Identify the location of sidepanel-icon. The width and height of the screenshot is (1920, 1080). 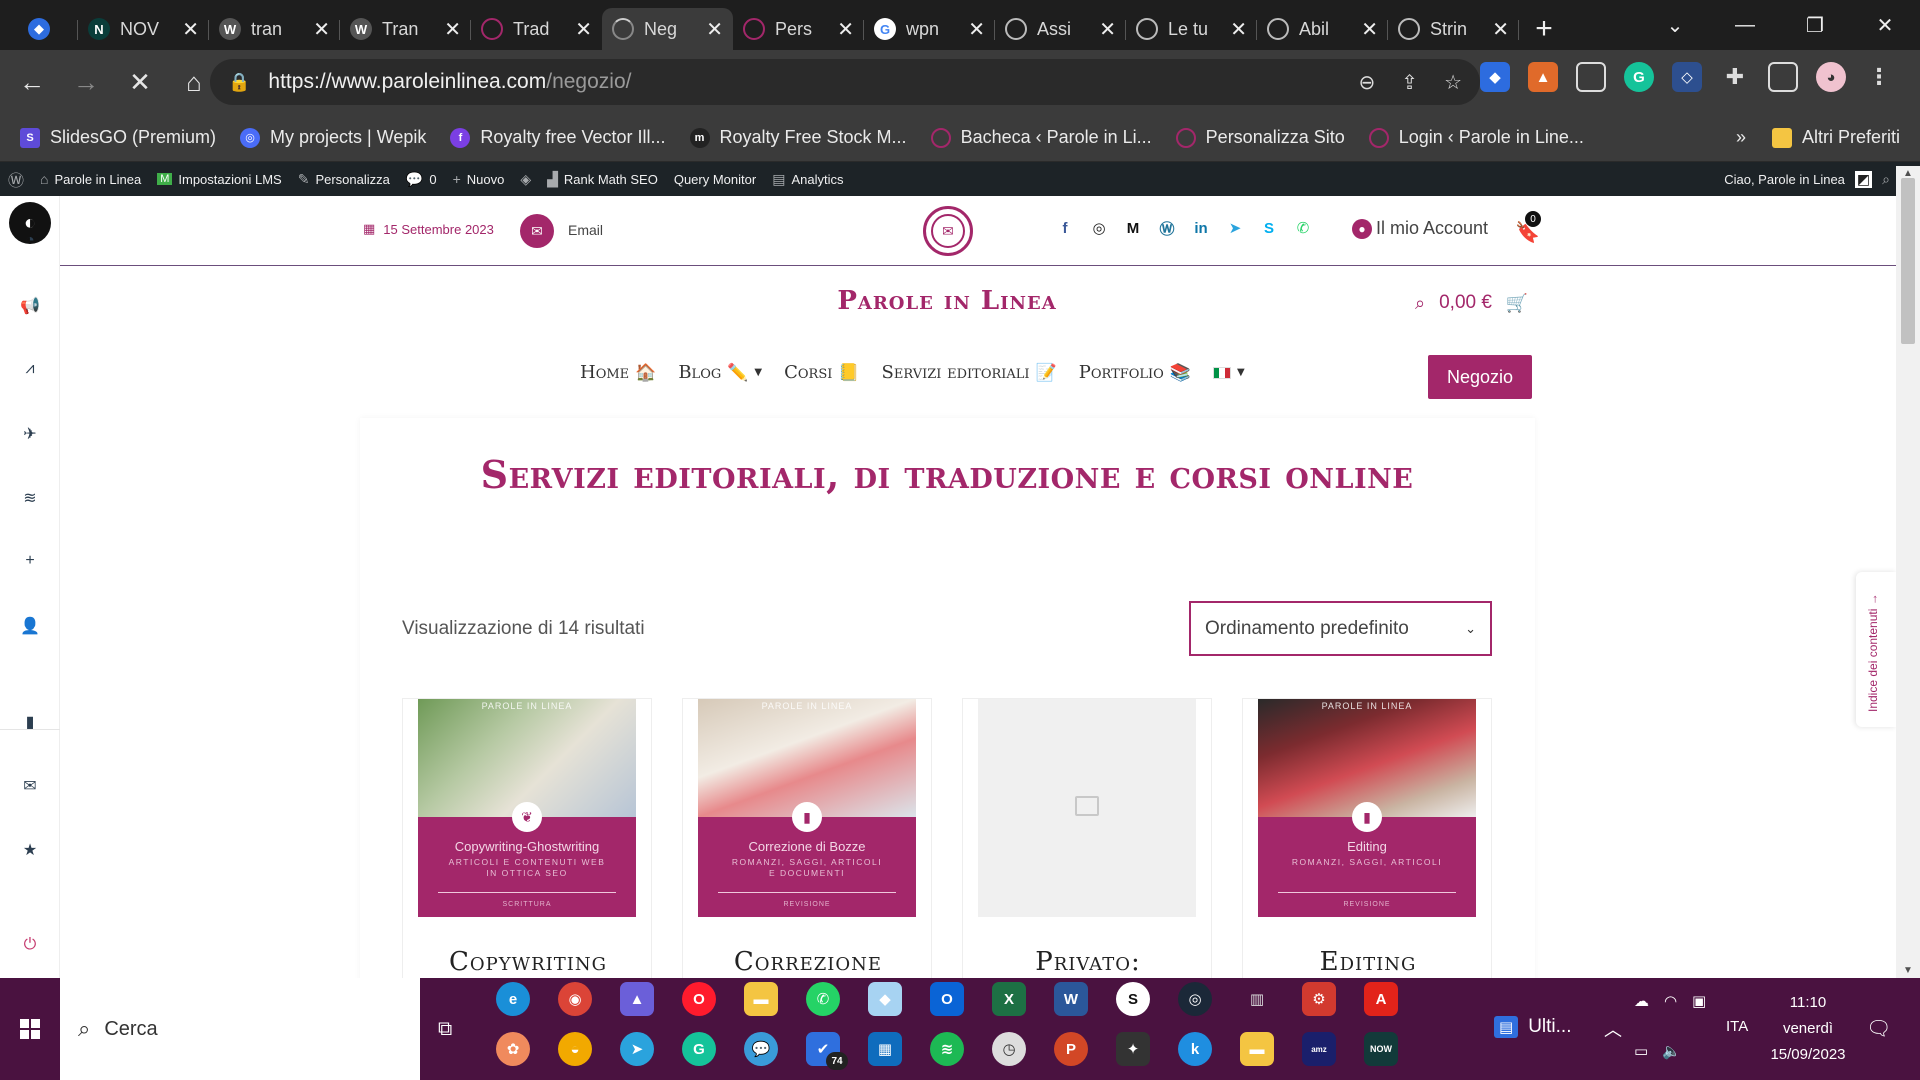
(1783, 77).